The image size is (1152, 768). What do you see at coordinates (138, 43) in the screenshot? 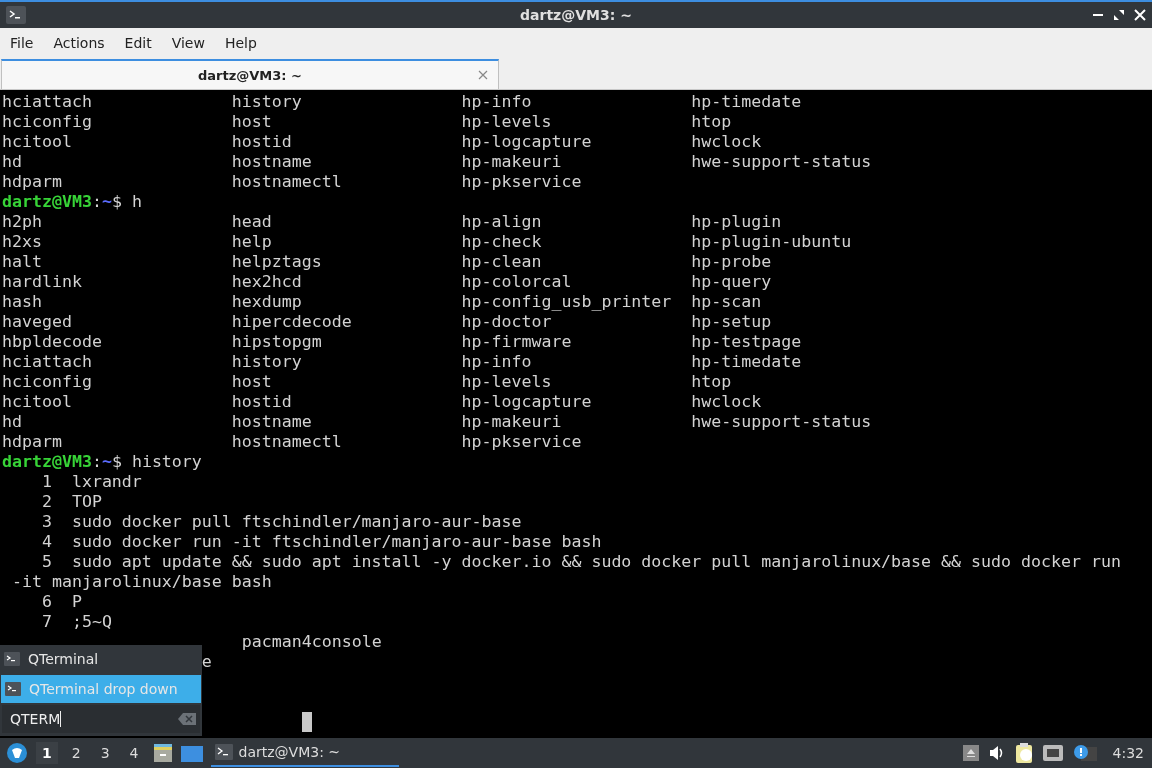
I see `menu-item: Edit` at bounding box center [138, 43].